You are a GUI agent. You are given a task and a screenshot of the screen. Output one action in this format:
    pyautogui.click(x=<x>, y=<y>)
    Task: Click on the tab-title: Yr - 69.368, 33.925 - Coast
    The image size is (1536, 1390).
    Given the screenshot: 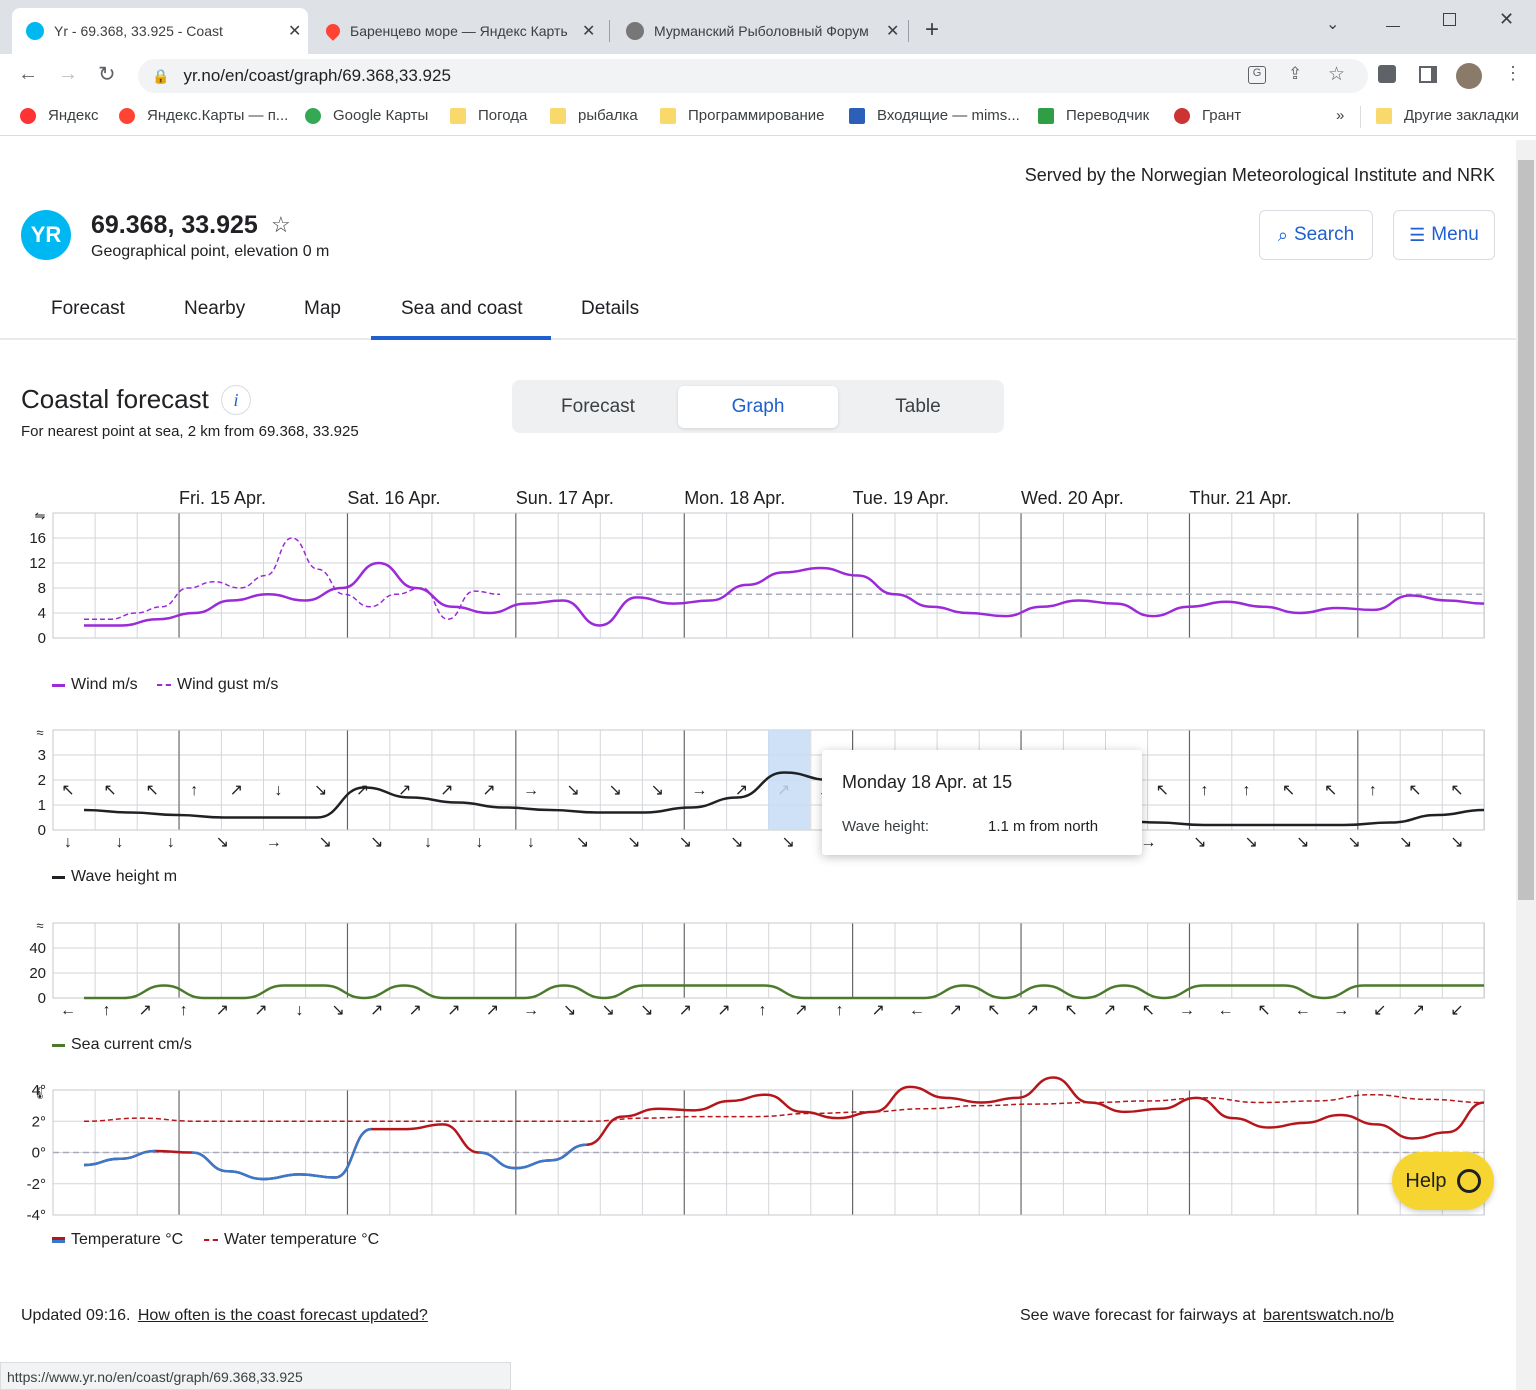 What is the action you would take?
    pyautogui.click(x=138, y=31)
    